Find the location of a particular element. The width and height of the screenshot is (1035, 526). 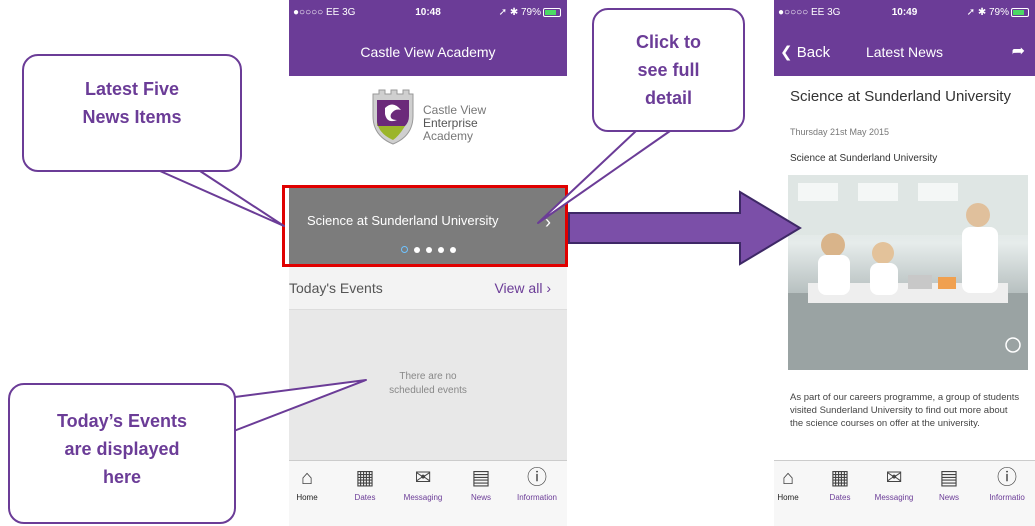

article-date: Thursday 21st May 2015 is located at coordinates (840, 132).